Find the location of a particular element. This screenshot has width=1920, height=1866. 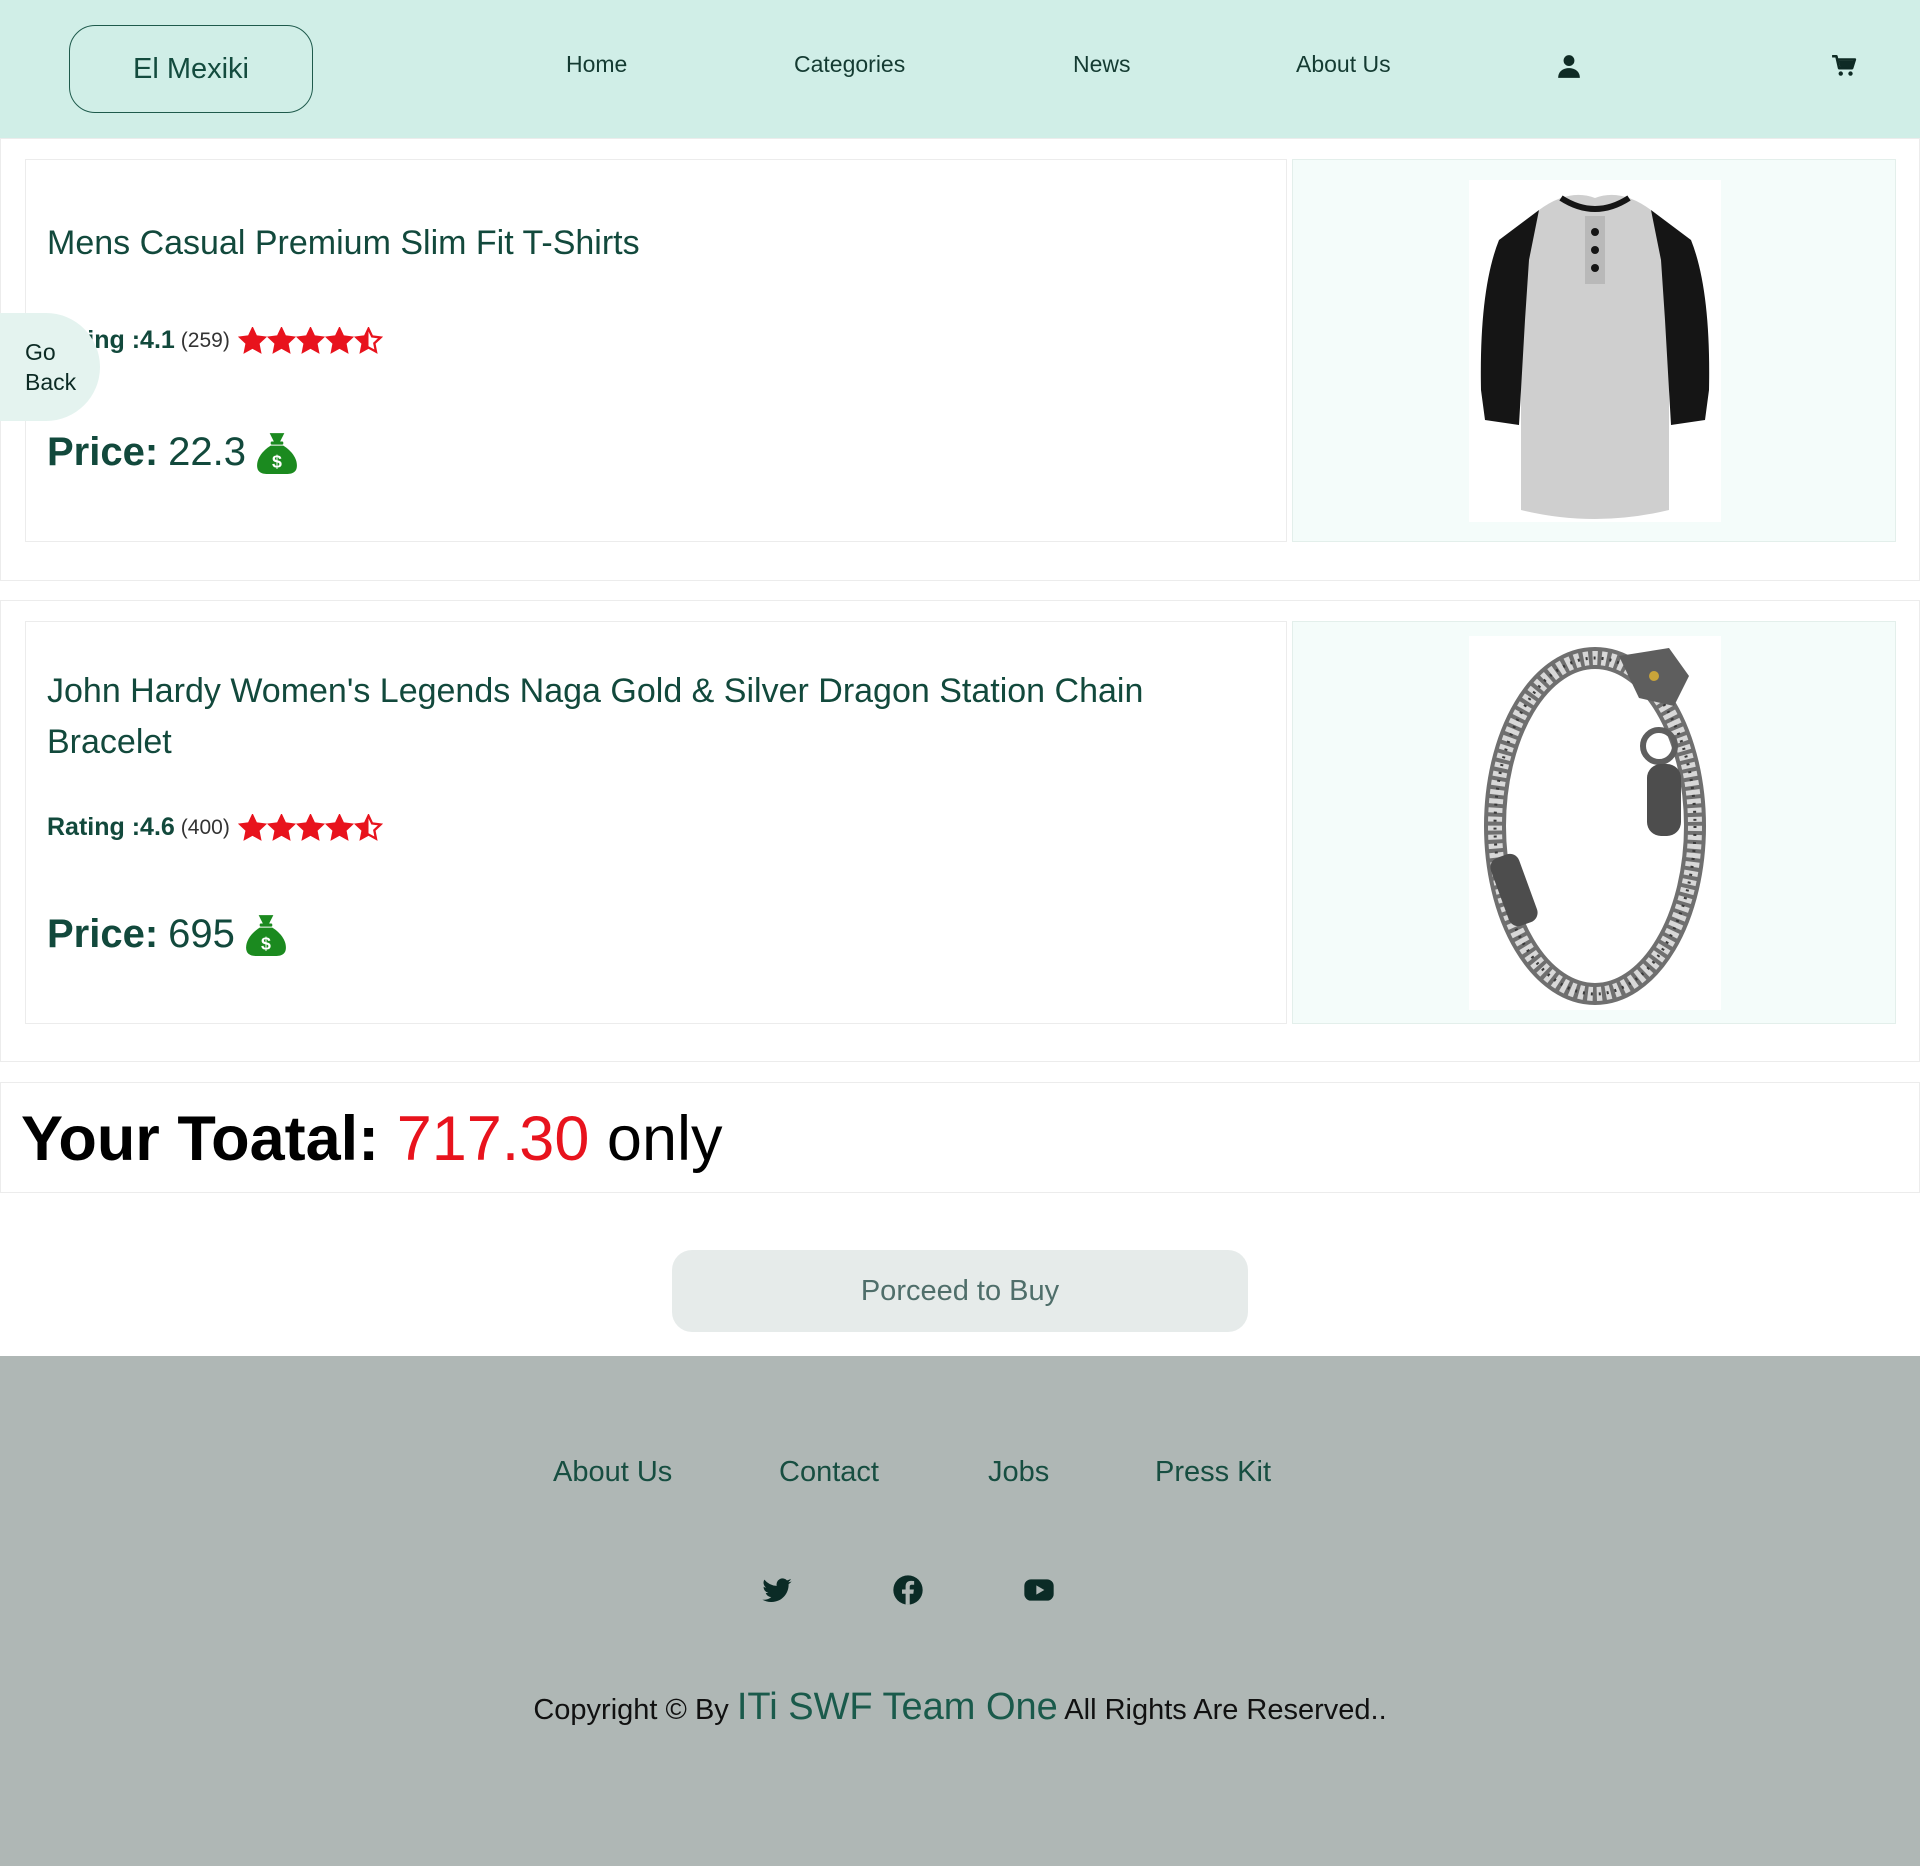

product-rating: Rating :4.6 (400) is located at coordinates (215, 827).